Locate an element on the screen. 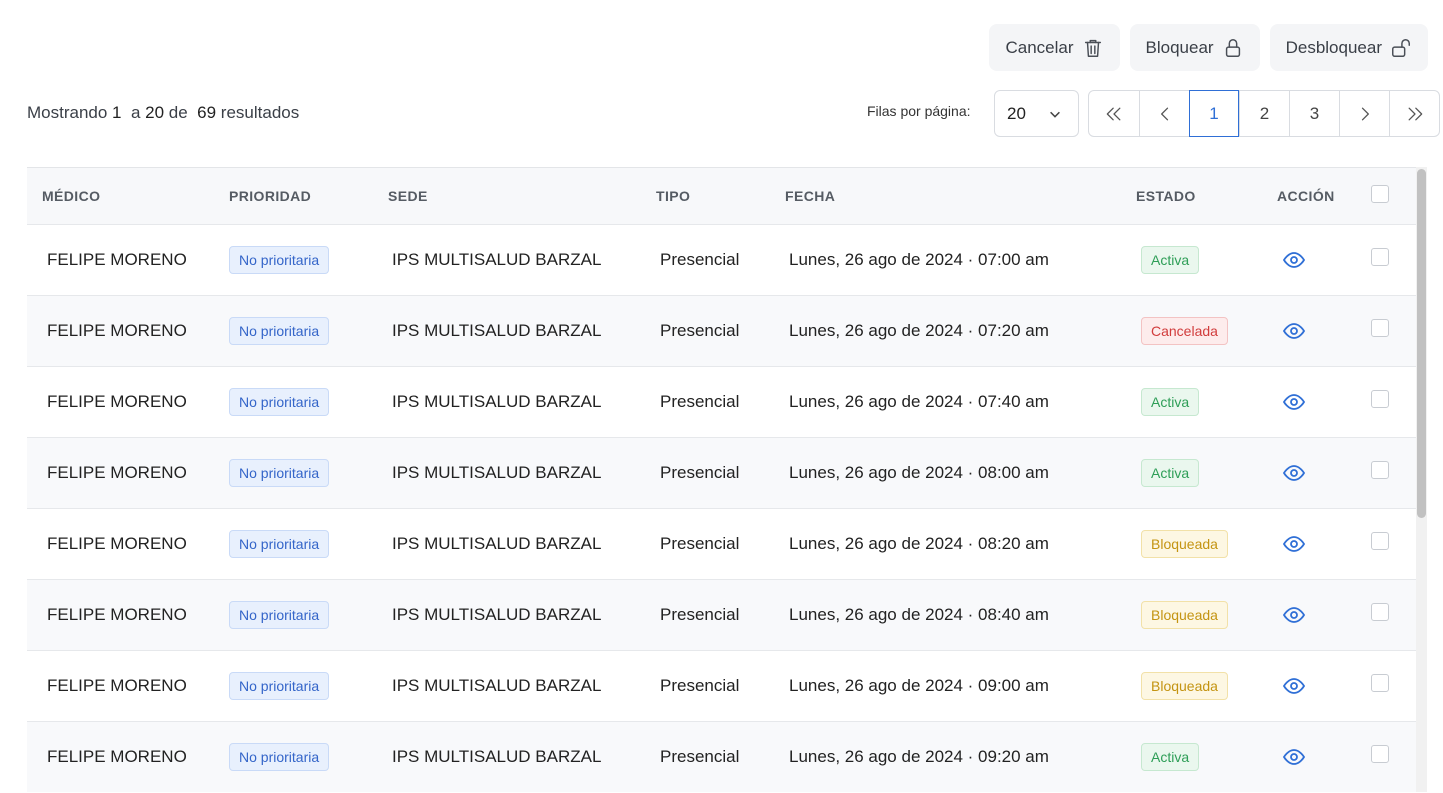 The image size is (1443, 793). status-badge: Cancelada is located at coordinates (1184, 330).